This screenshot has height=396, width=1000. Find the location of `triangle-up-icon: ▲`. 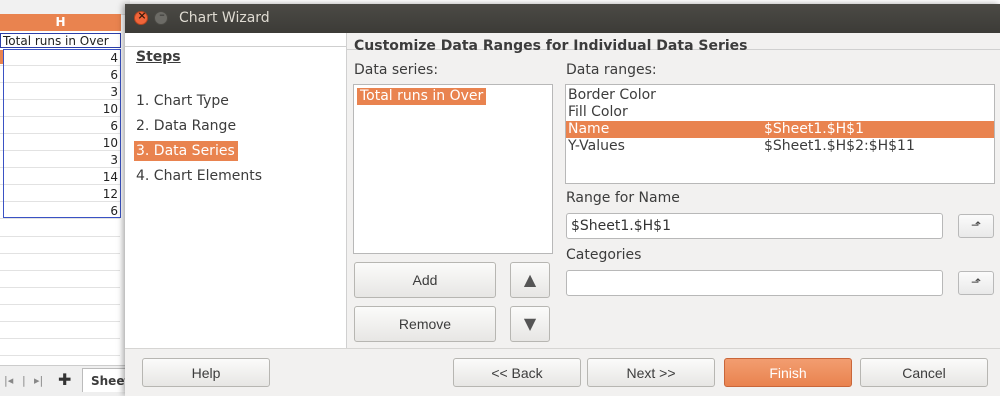

triangle-up-icon: ▲ is located at coordinates (530, 279).